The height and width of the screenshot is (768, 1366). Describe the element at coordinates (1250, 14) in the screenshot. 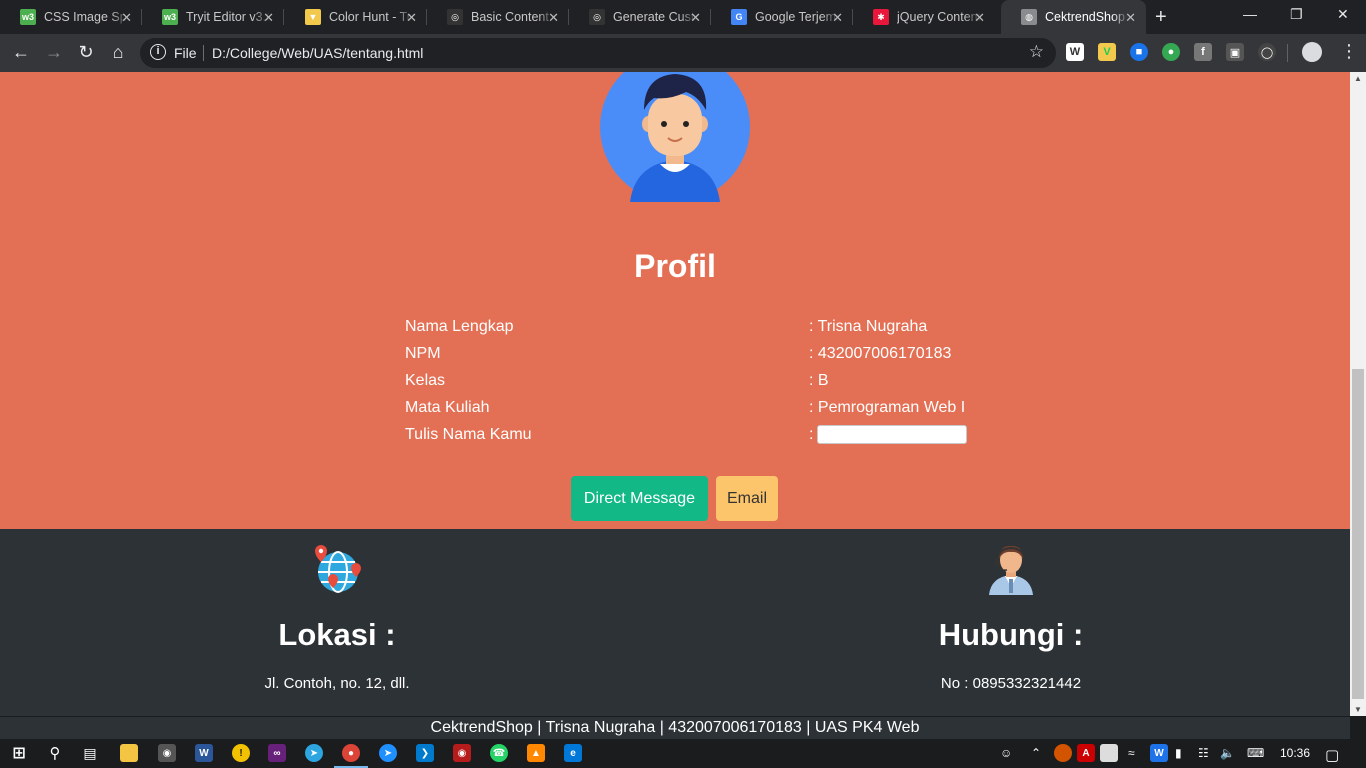

I see `minimize-button: —` at that location.